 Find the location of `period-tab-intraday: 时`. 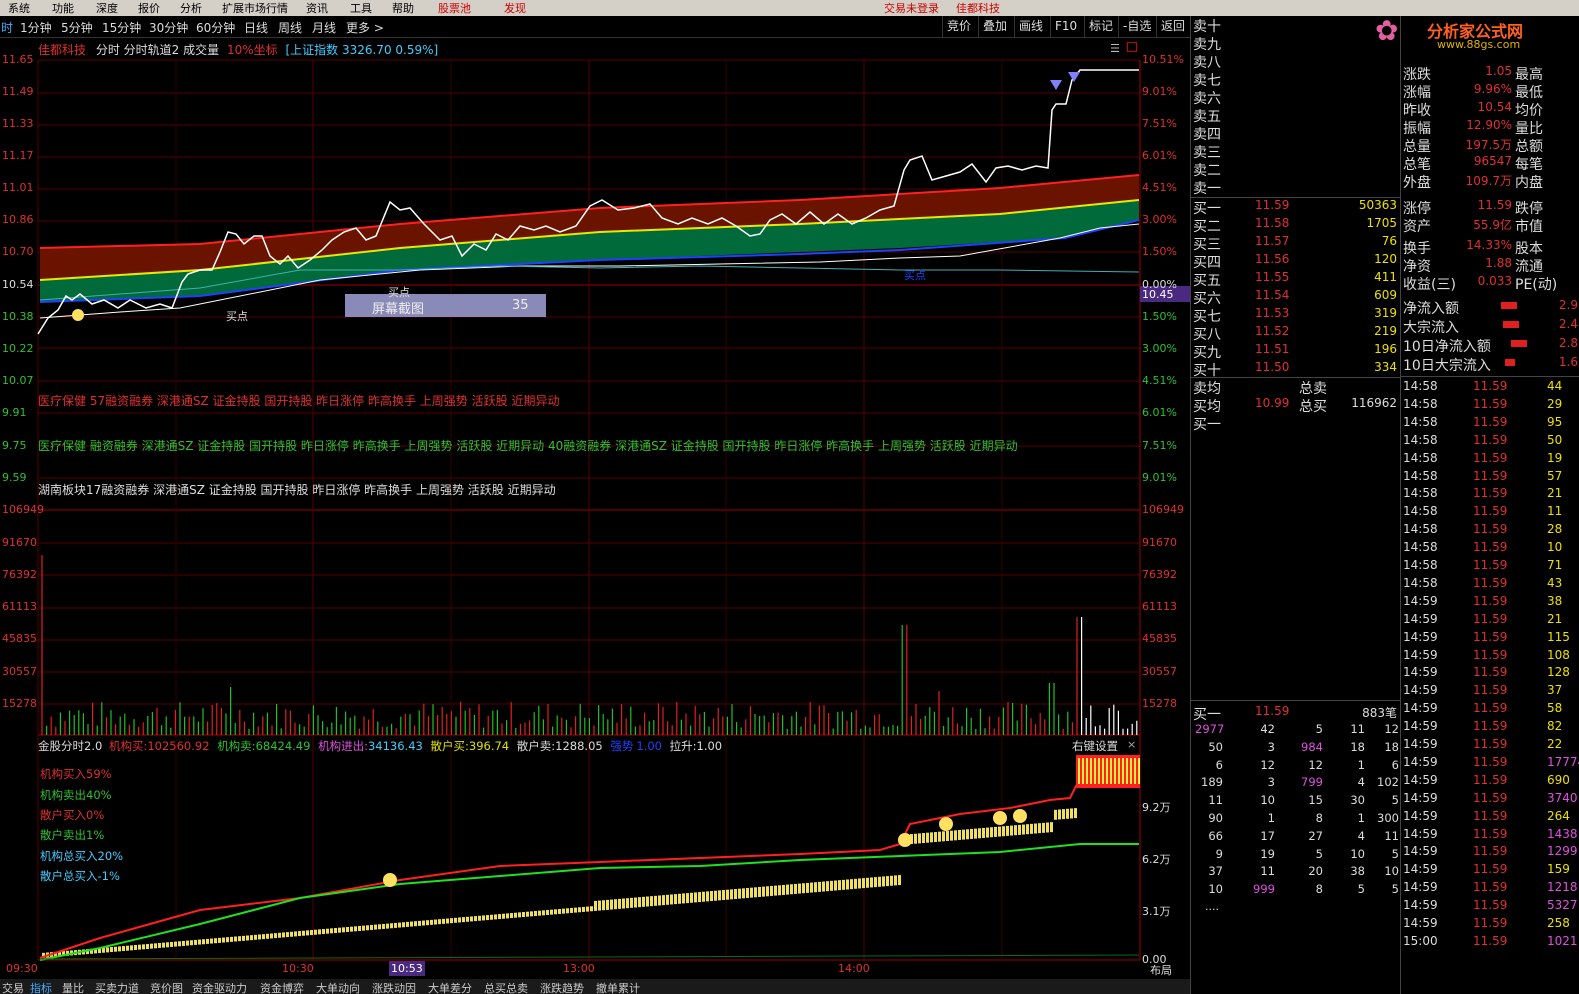

period-tab-intraday: 时 is located at coordinates (7, 27).